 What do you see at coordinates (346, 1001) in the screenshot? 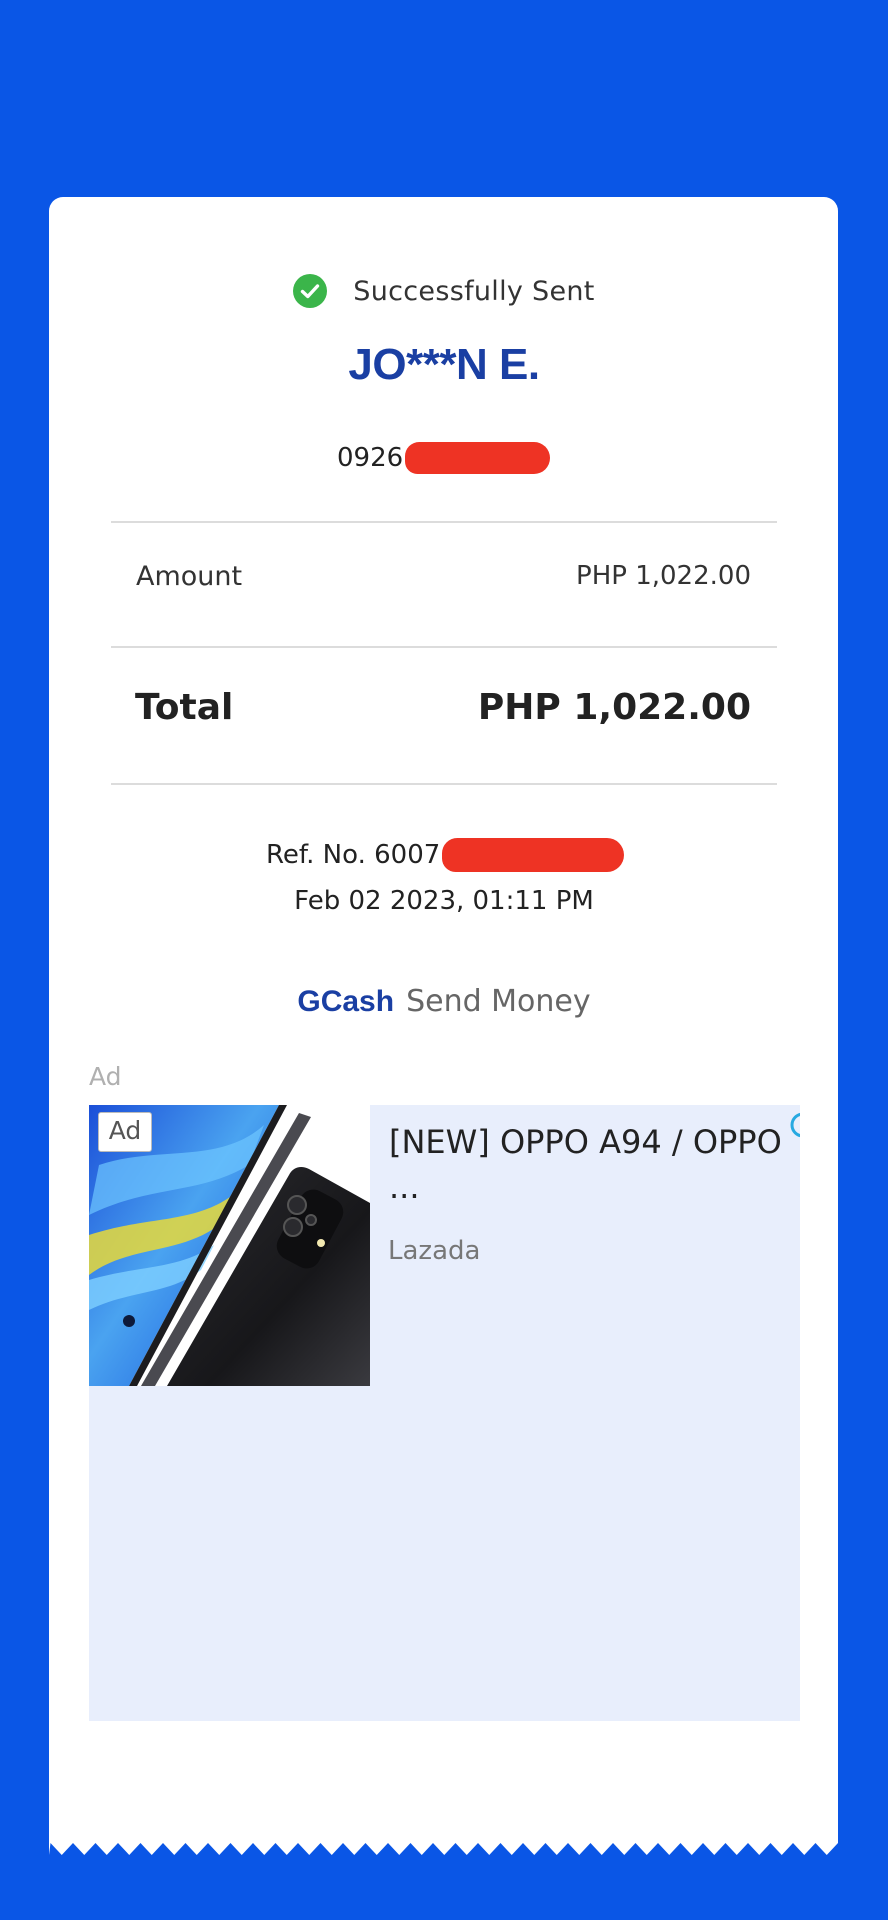
I see `gcash-logo-text: GCash` at bounding box center [346, 1001].